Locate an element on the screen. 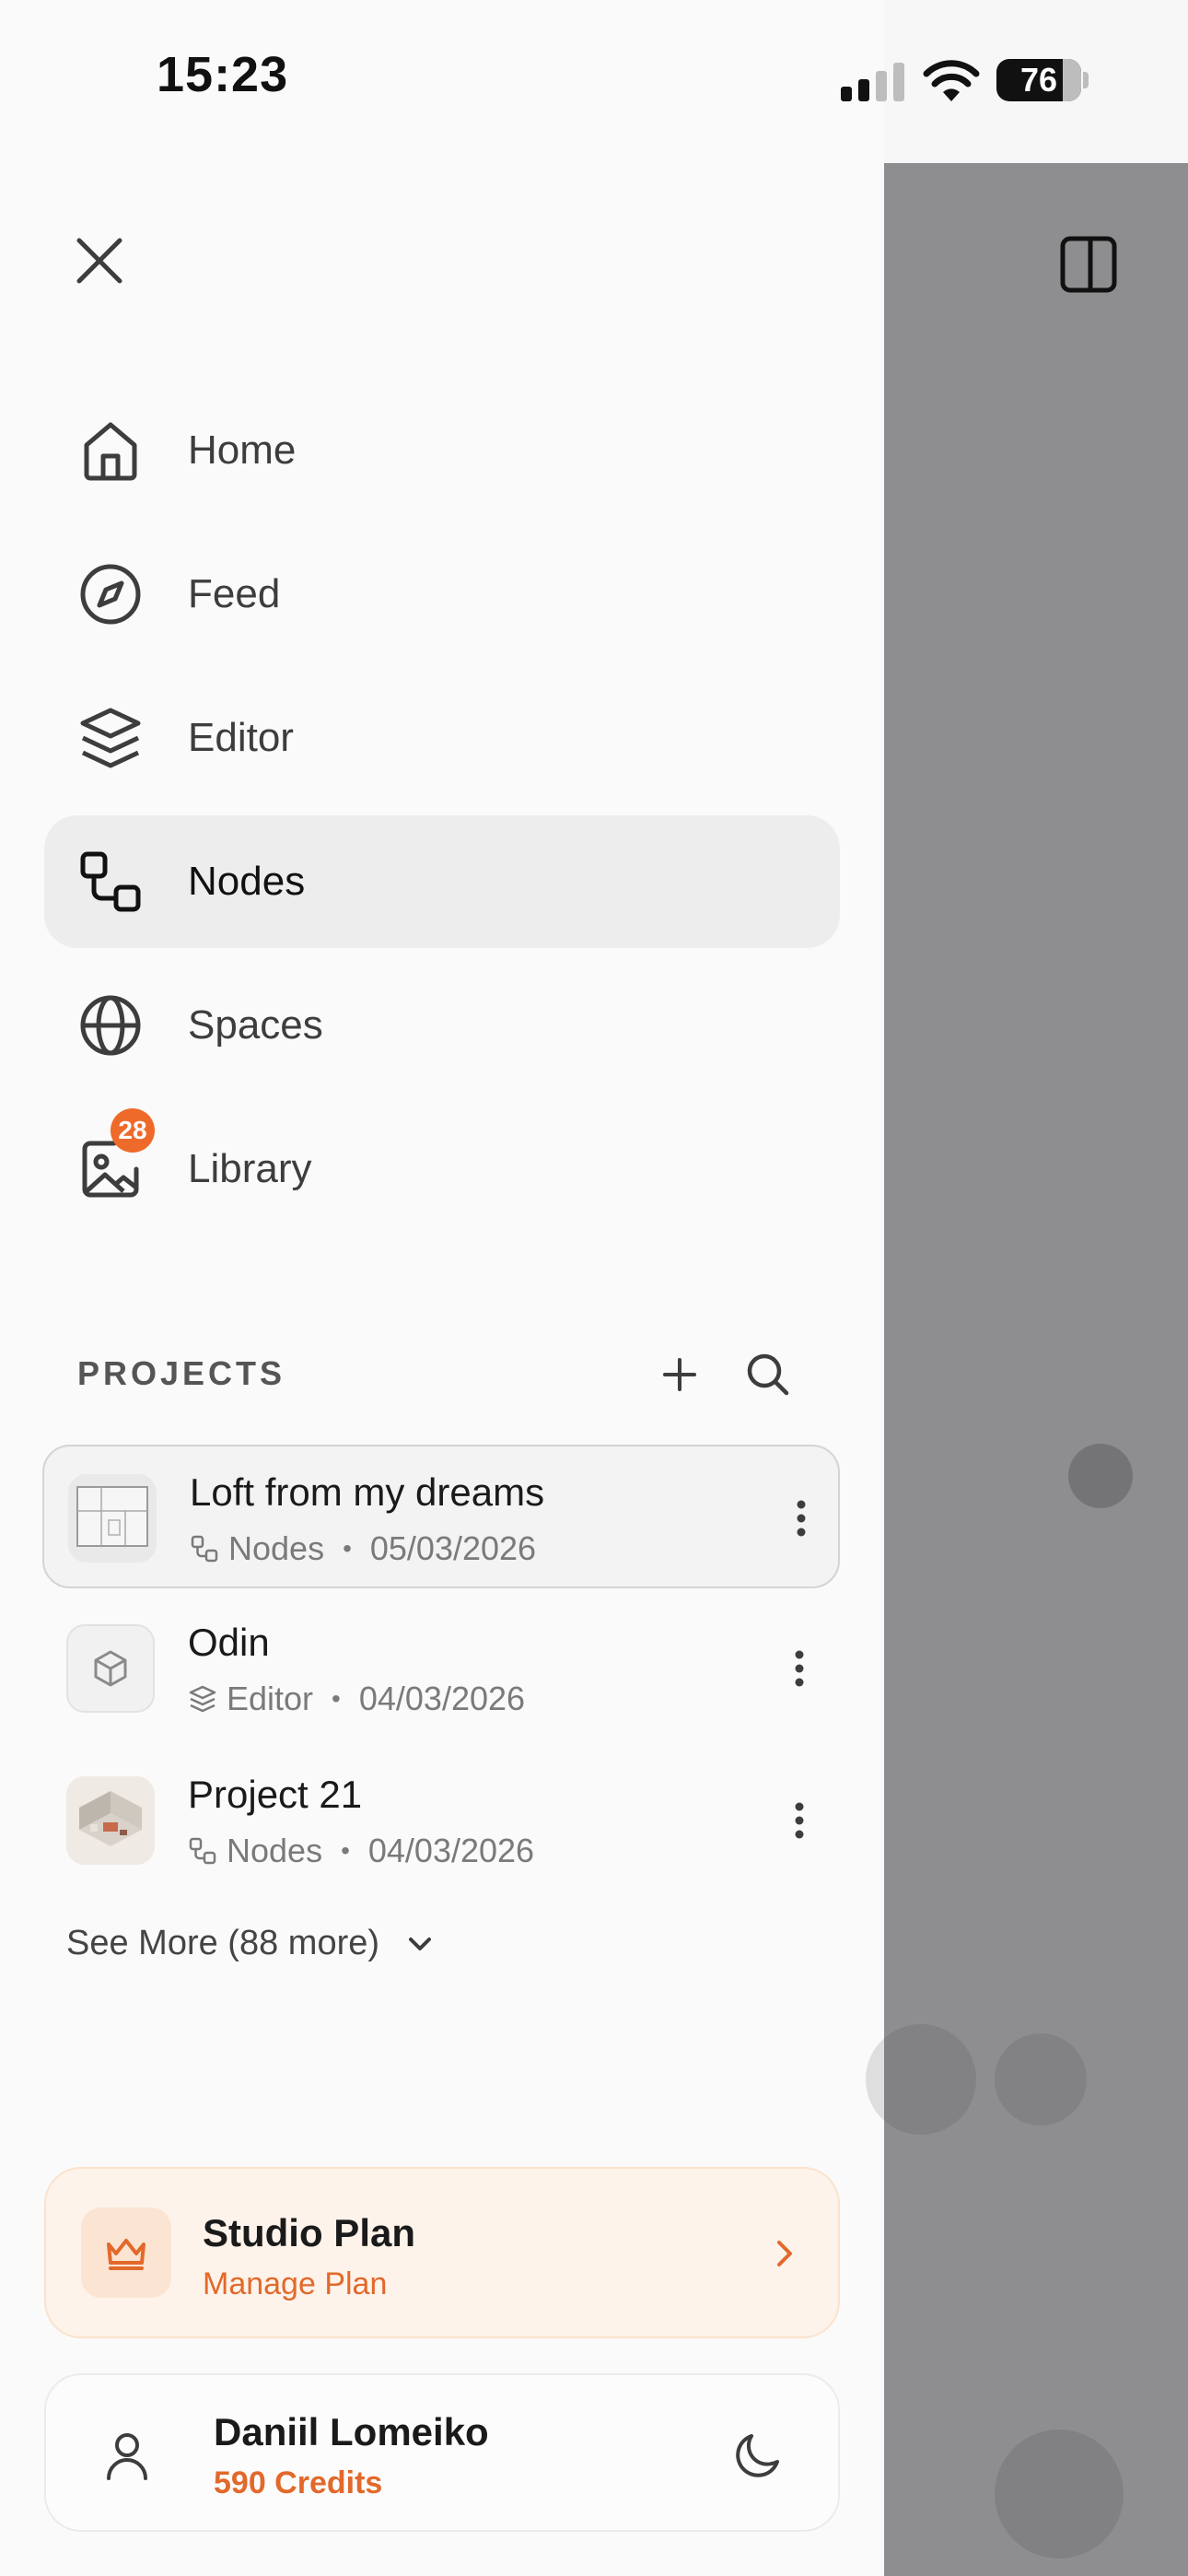 The height and width of the screenshot is (2576, 1188). project-name: Project 21 is located at coordinates (275, 1794).